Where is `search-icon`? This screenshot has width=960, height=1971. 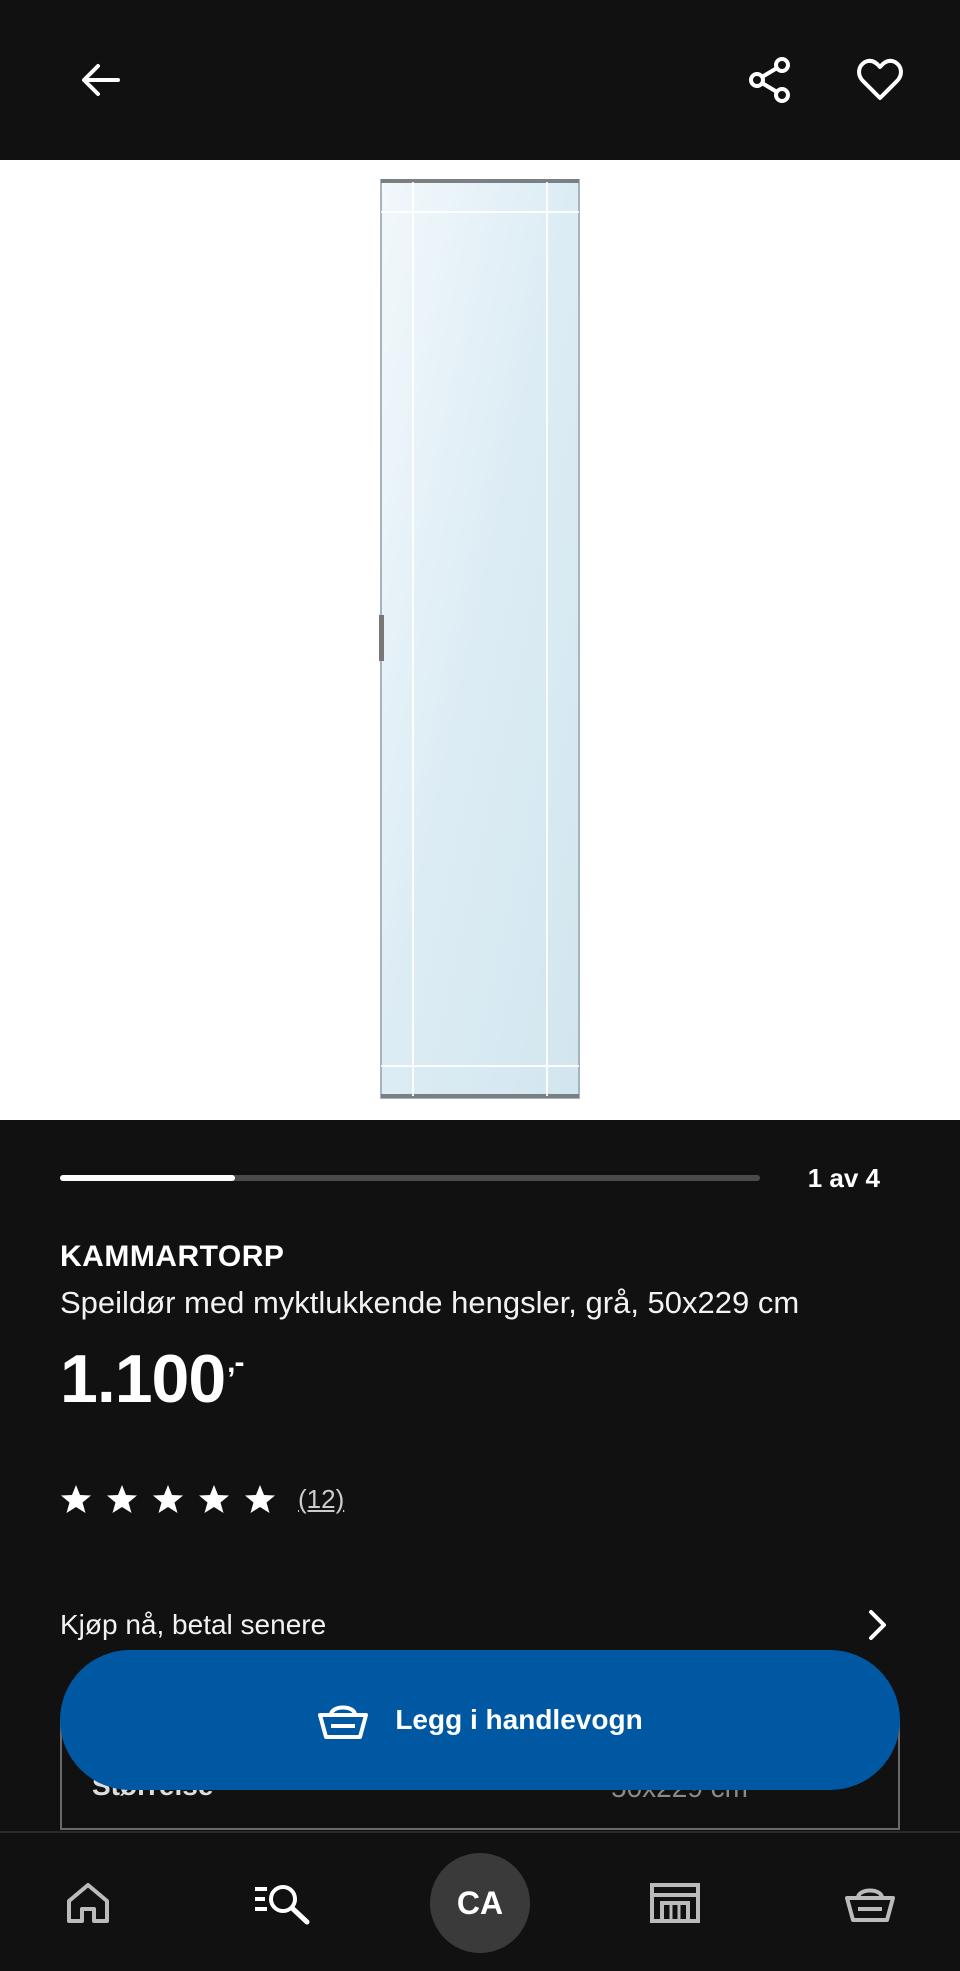 search-icon is located at coordinates (282, 1905).